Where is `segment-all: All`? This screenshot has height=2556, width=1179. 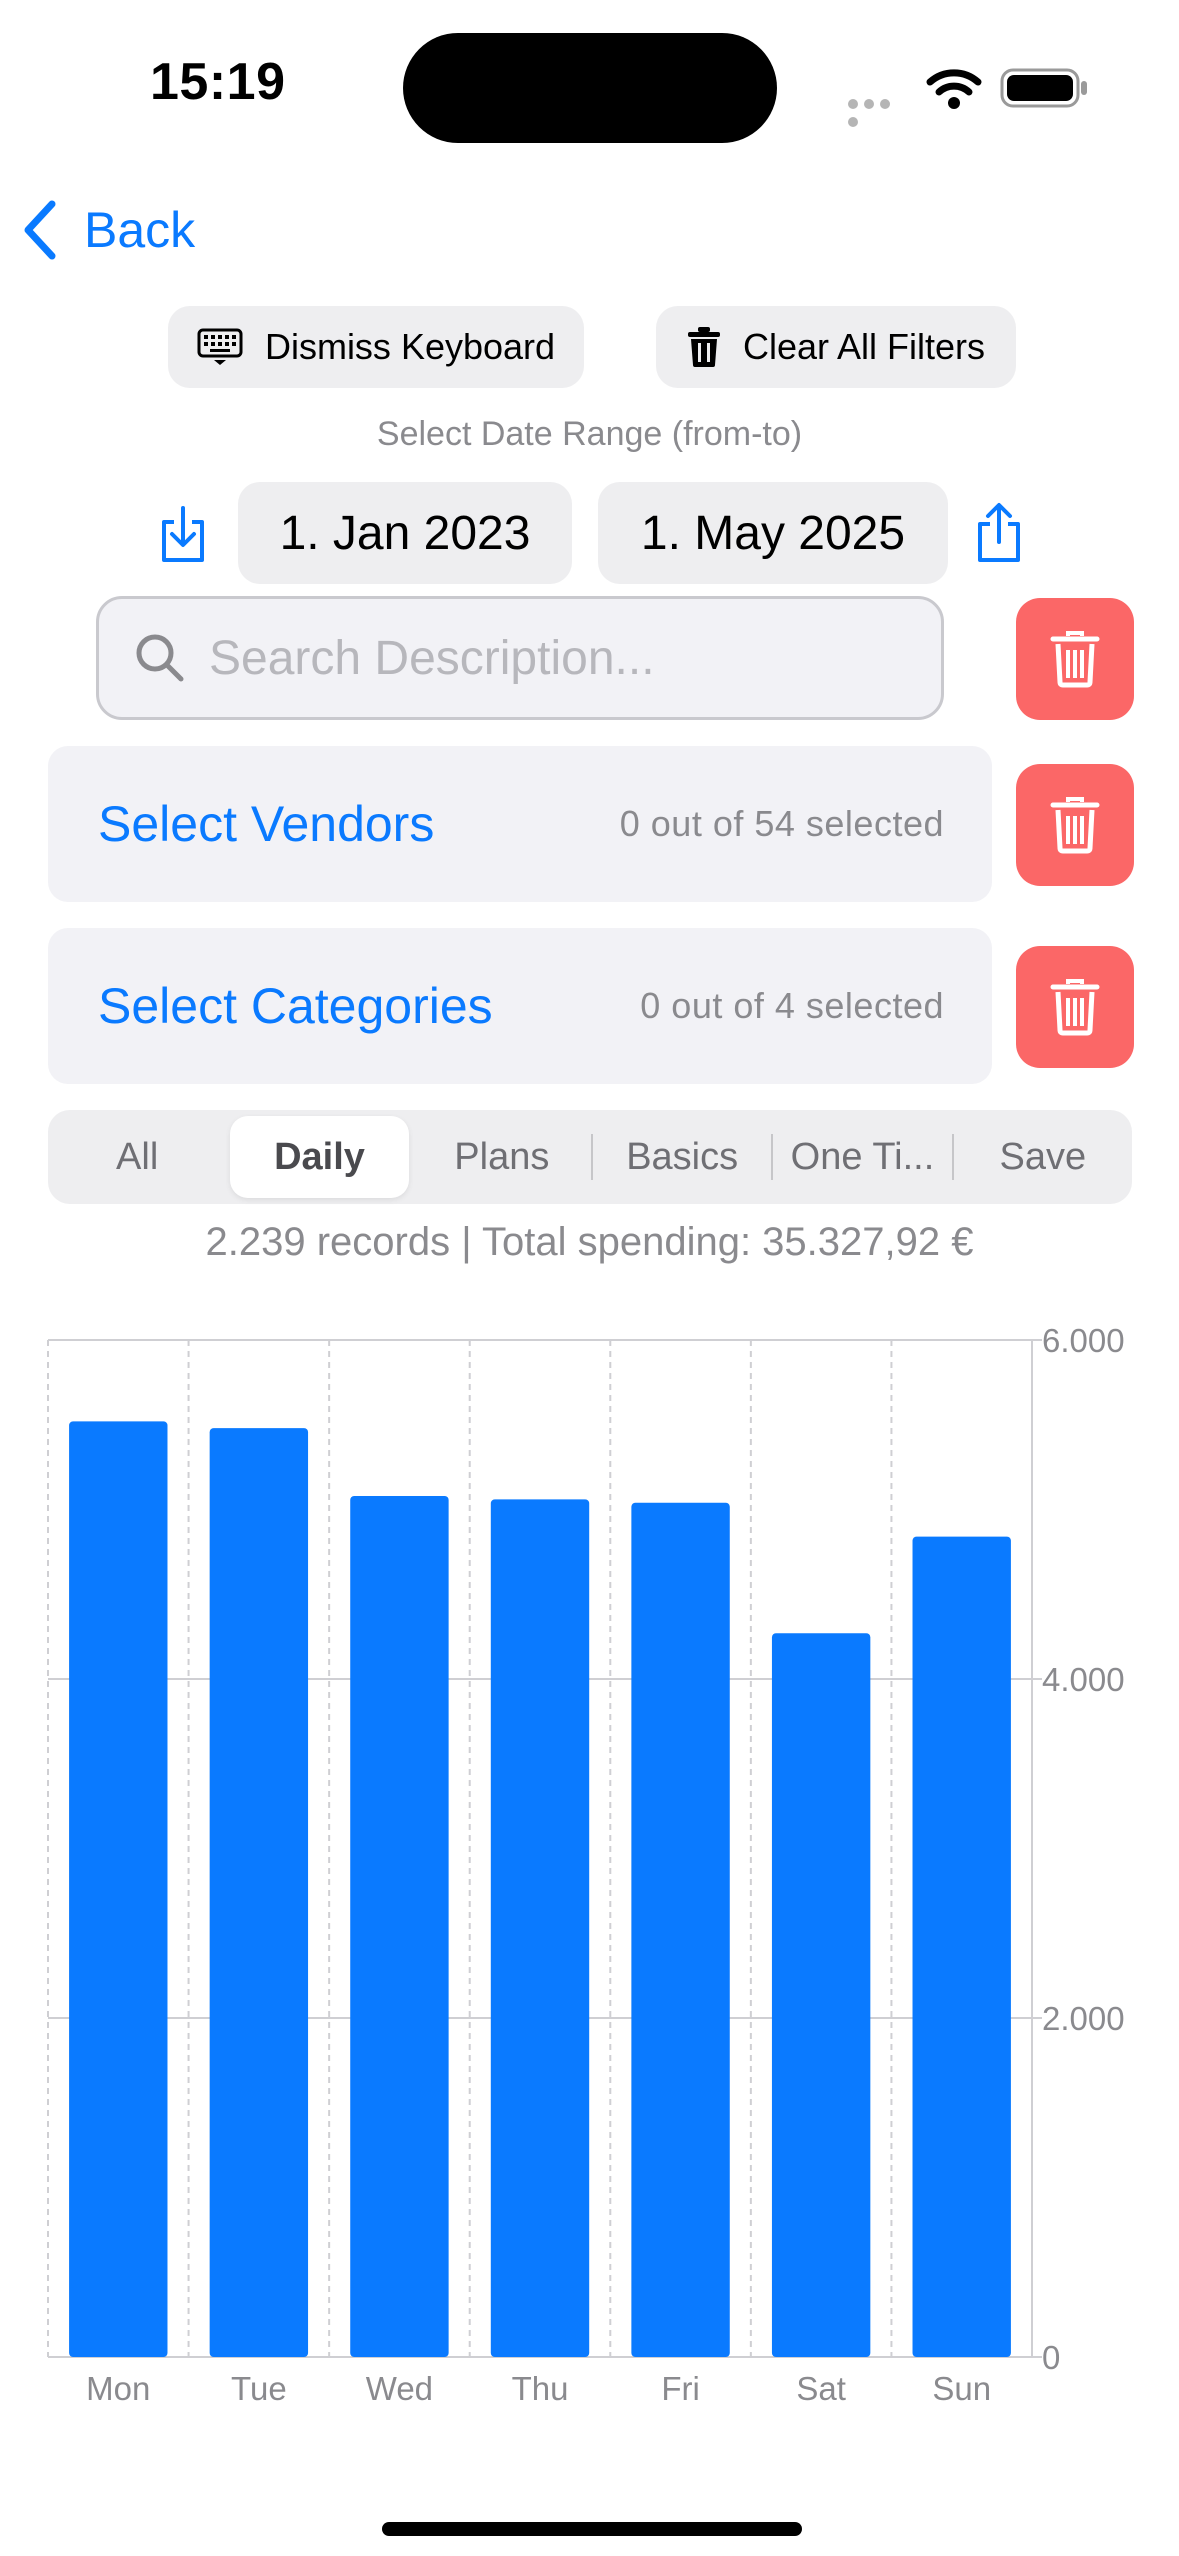 segment-all: All is located at coordinates (137, 1157).